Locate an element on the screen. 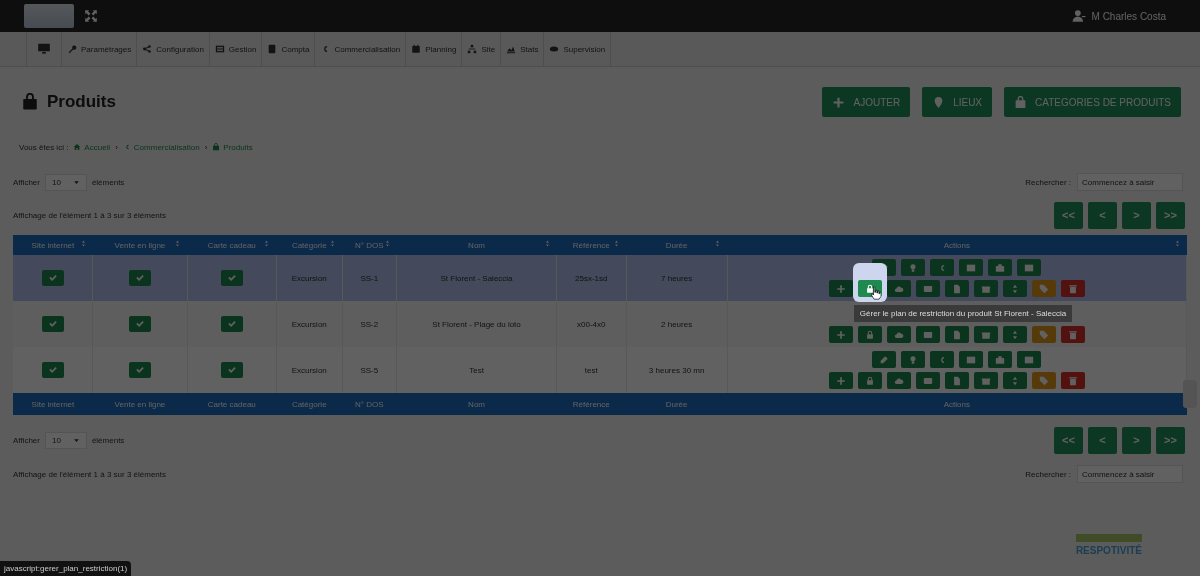 This screenshot has height=576, width=1200. nav-menu-item: Planning is located at coordinates (433, 49).